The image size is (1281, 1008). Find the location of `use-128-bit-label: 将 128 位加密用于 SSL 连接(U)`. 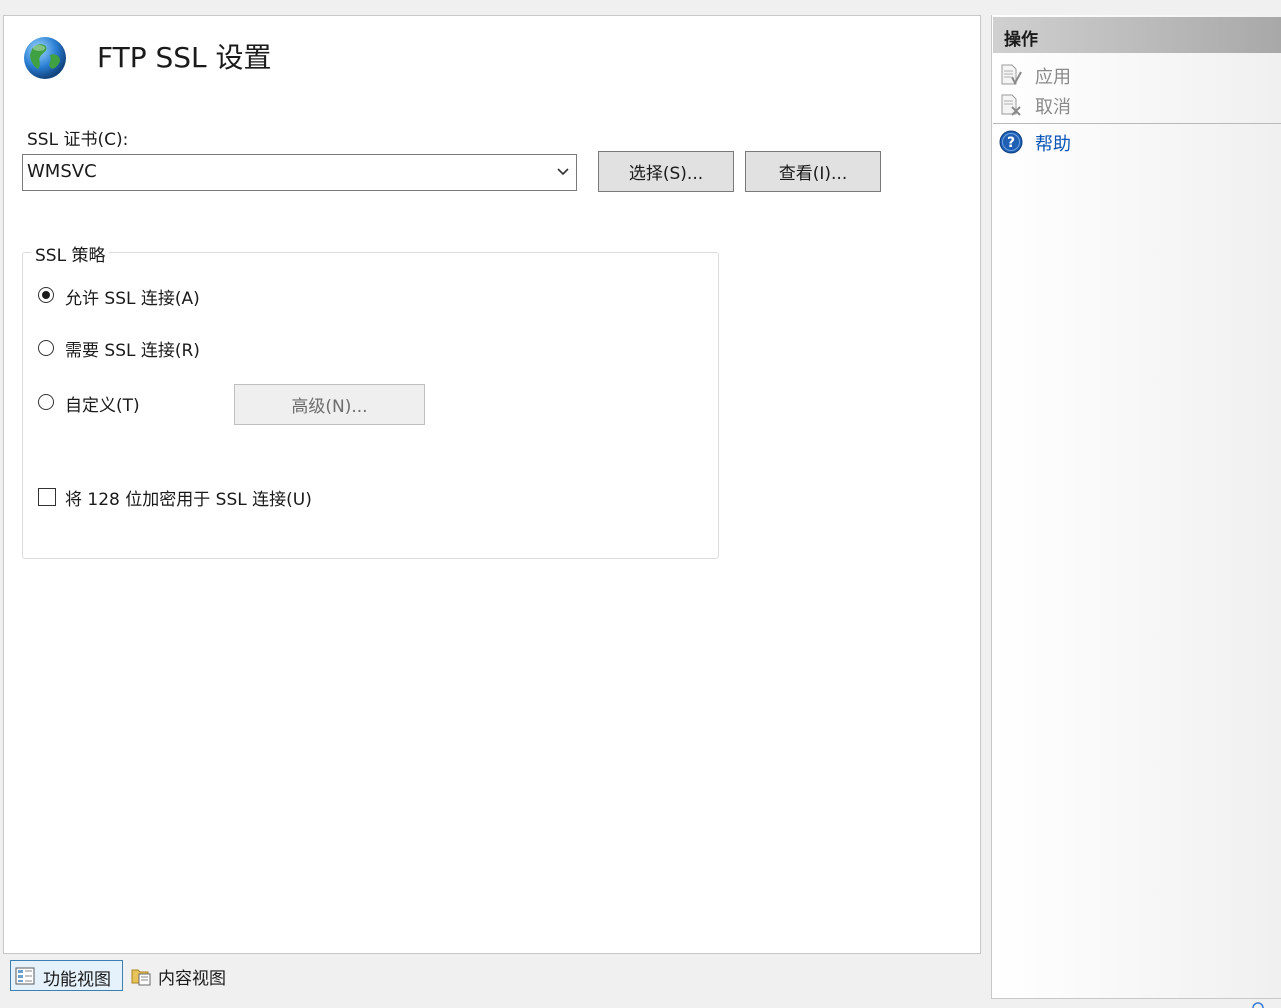

use-128-bit-label: 将 128 位加密用于 SSL 连接(U) is located at coordinates (188, 497).